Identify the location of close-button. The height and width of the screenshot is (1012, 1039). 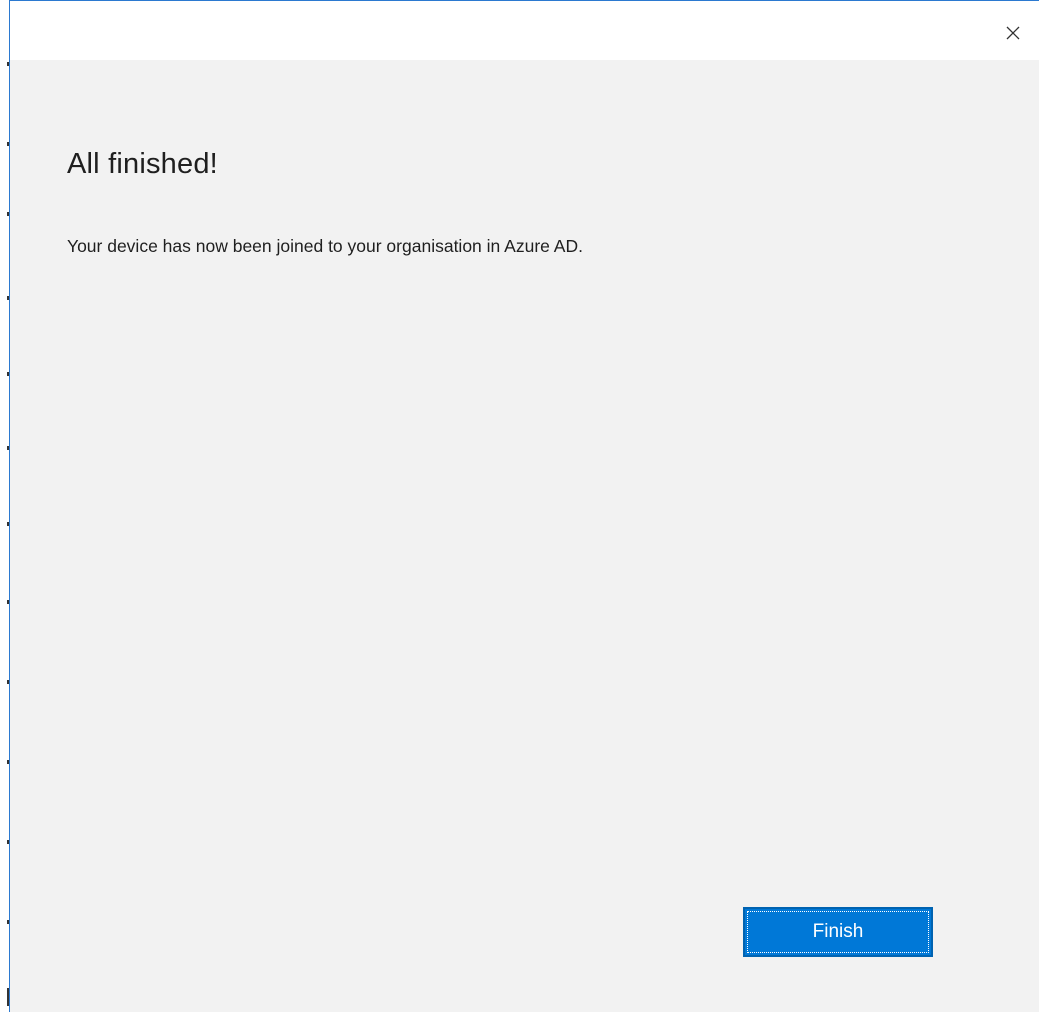
(1013, 33).